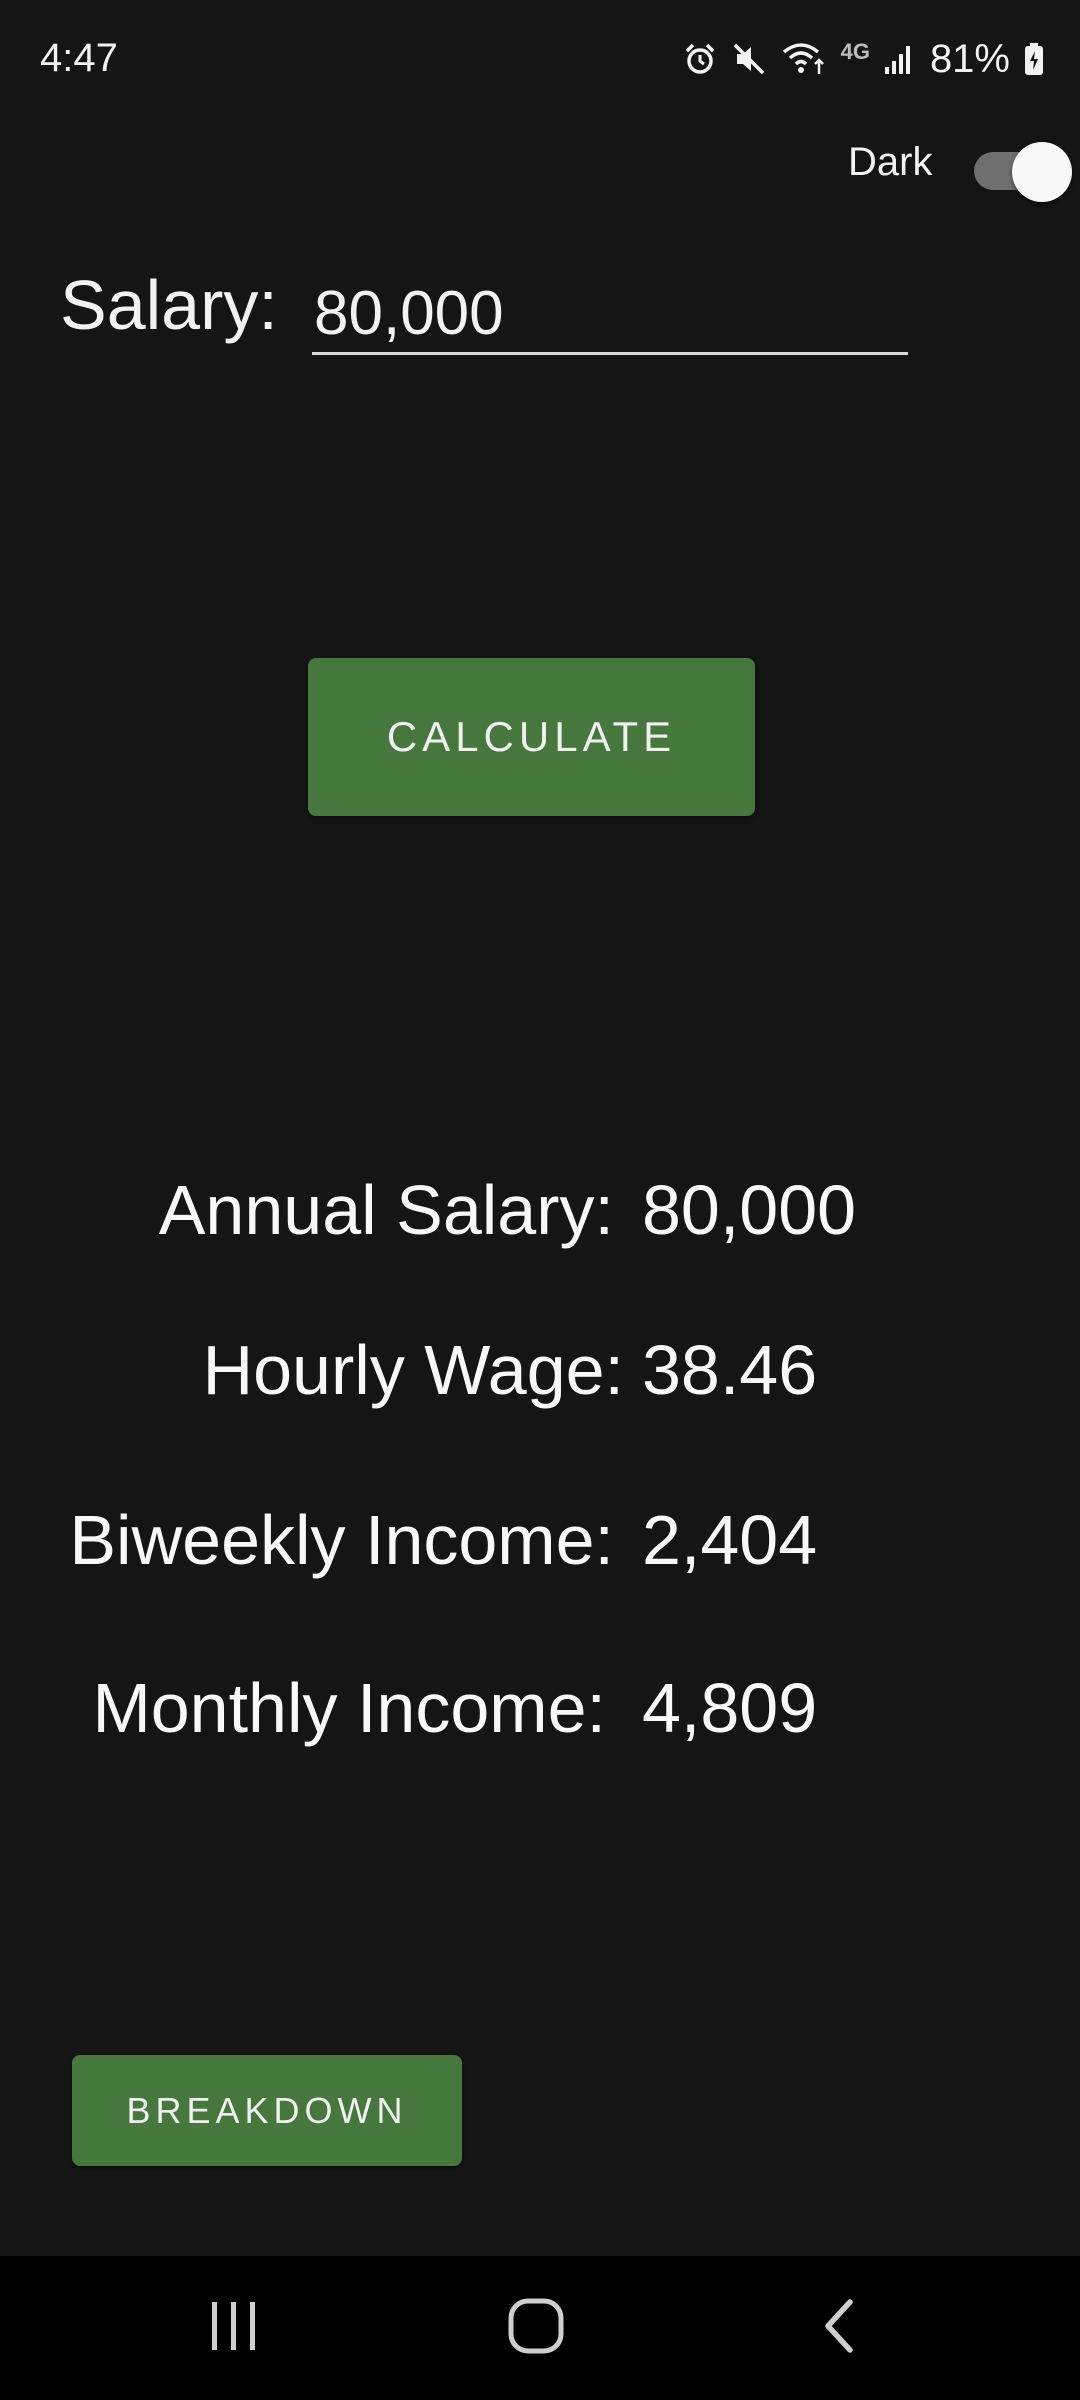  I want to click on recents-icon, so click(234, 2328).